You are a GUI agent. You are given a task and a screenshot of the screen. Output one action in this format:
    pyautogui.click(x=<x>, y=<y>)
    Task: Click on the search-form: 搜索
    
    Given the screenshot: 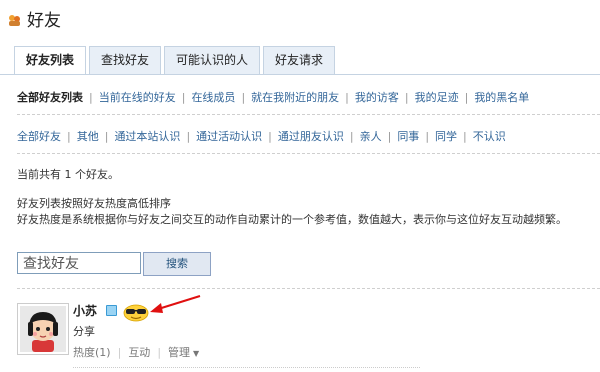 What is the action you would take?
    pyautogui.click(x=114, y=264)
    